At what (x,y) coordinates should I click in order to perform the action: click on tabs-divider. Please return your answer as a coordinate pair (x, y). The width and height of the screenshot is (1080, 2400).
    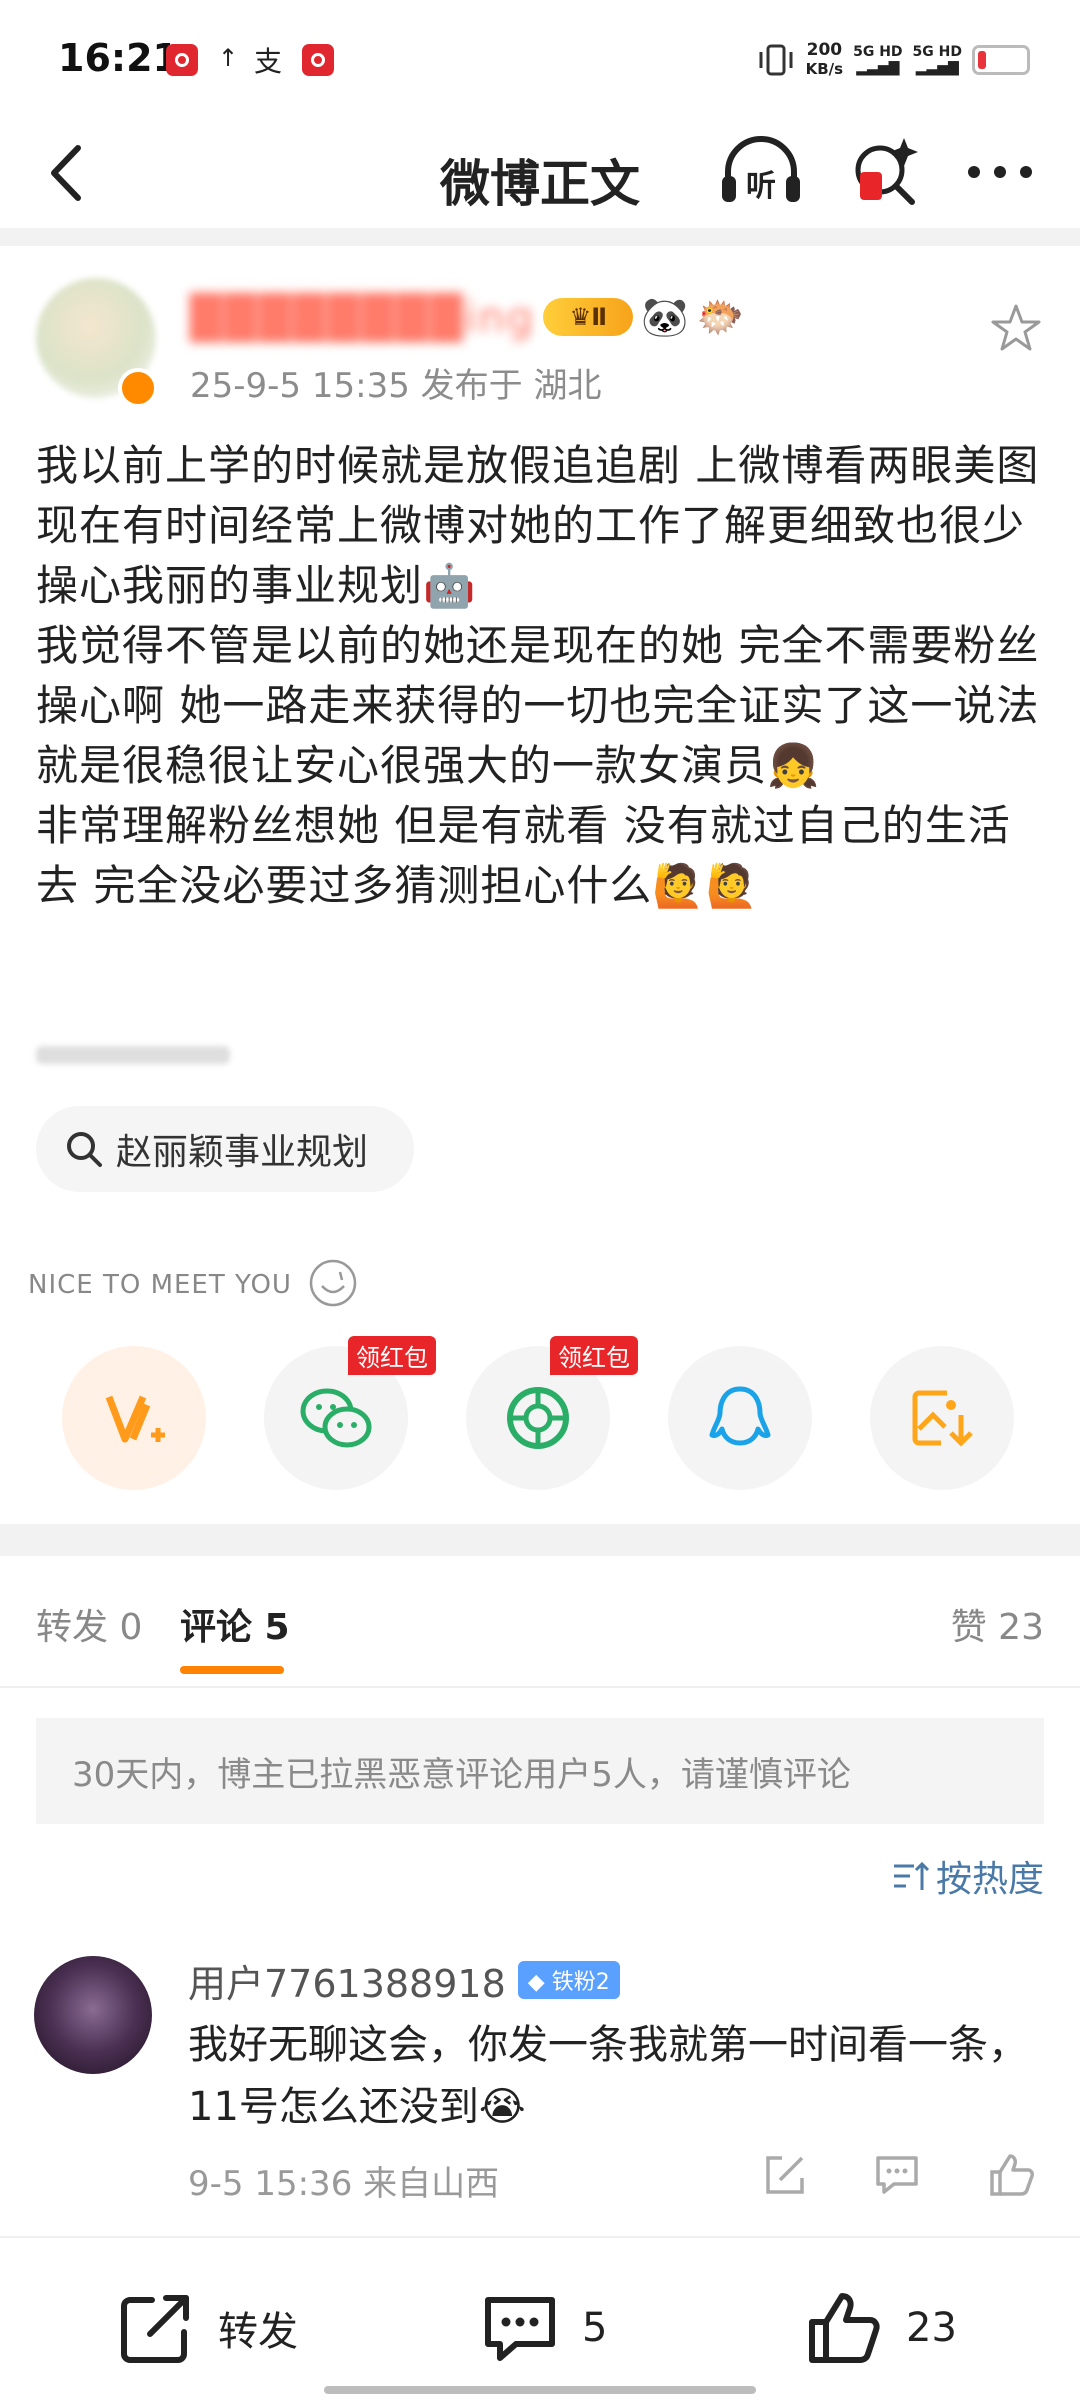
    Looking at the image, I should click on (540, 1687).